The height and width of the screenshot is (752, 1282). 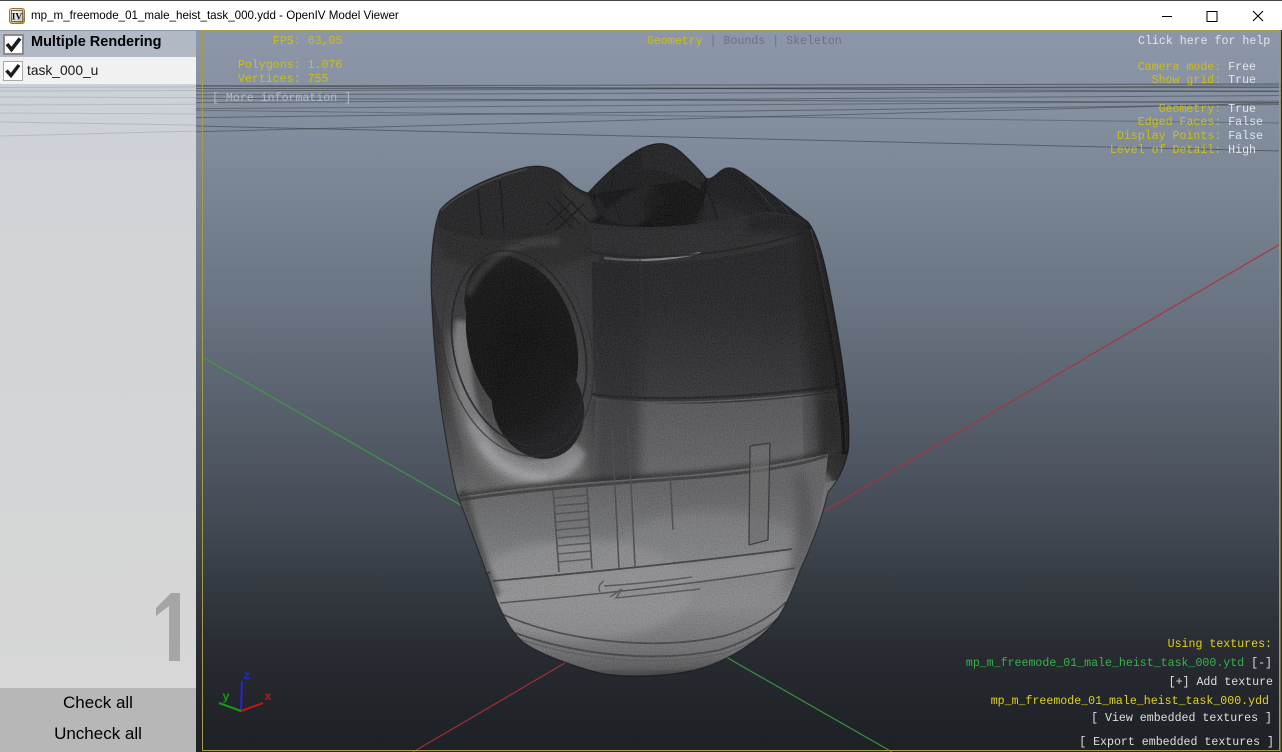 What do you see at coordinates (267, 697) in the screenshot?
I see `svg-text: x` at bounding box center [267, 697].